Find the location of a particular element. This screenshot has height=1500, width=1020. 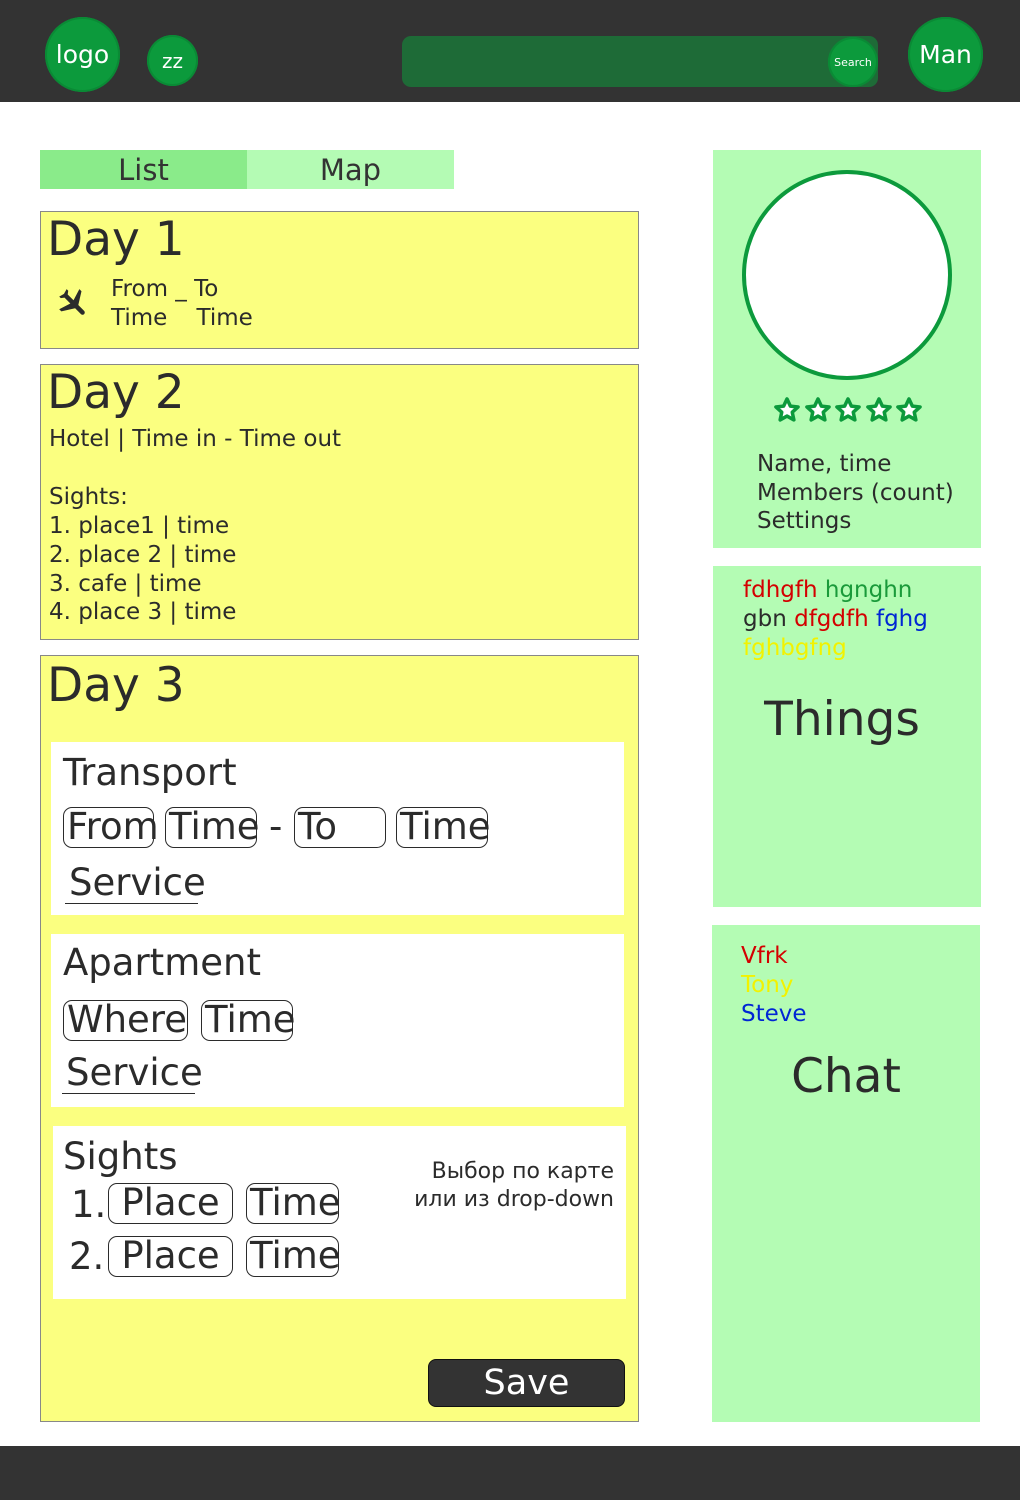

day-2-title: Day 2 is located at coordinates (116, 392).